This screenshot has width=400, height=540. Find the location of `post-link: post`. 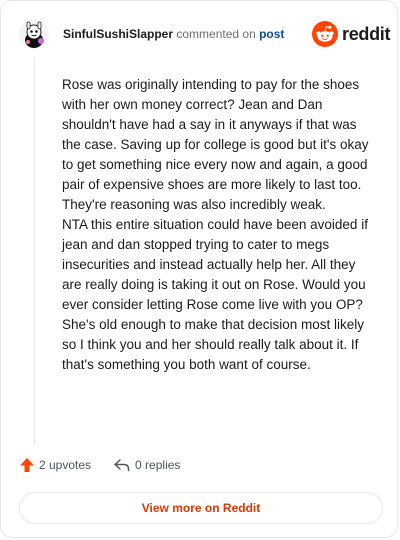

post-link: post is located at coordinates (271, 34).